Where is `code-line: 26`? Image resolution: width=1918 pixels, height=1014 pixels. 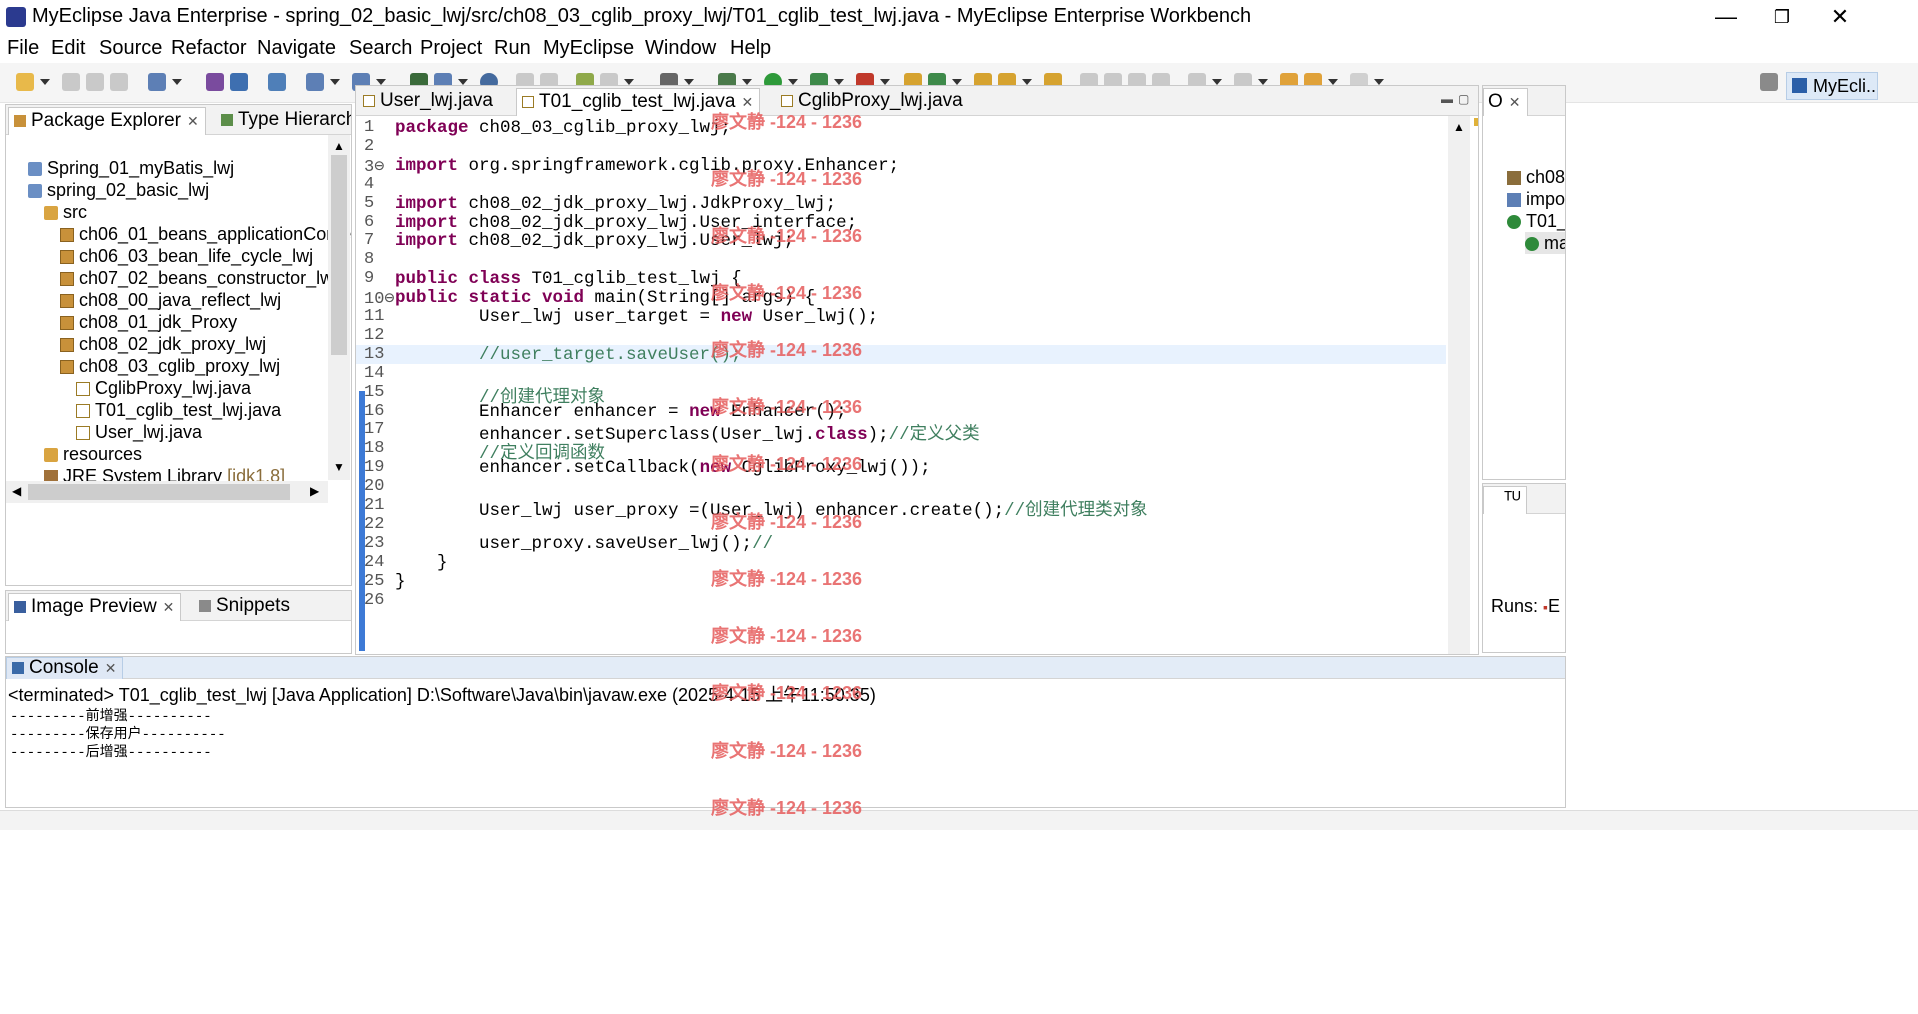 code-line: 26 is located at coordinates (901, 600).